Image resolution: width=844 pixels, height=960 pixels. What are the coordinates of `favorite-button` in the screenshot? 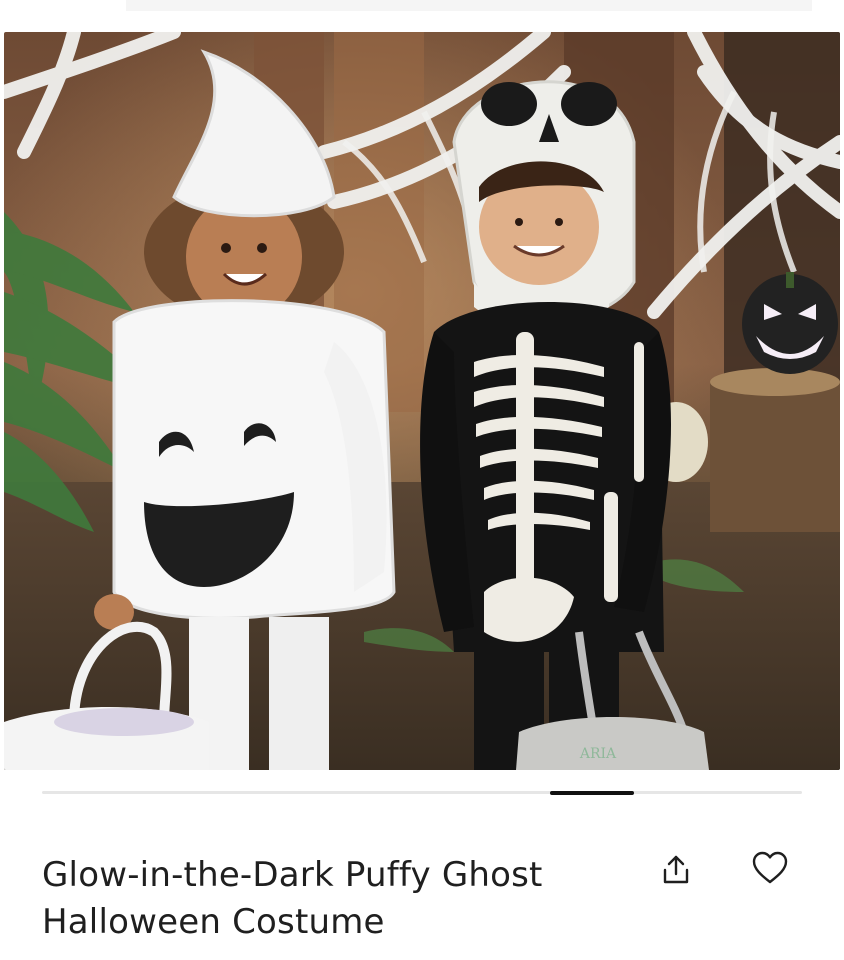 It's located at (770, 868).